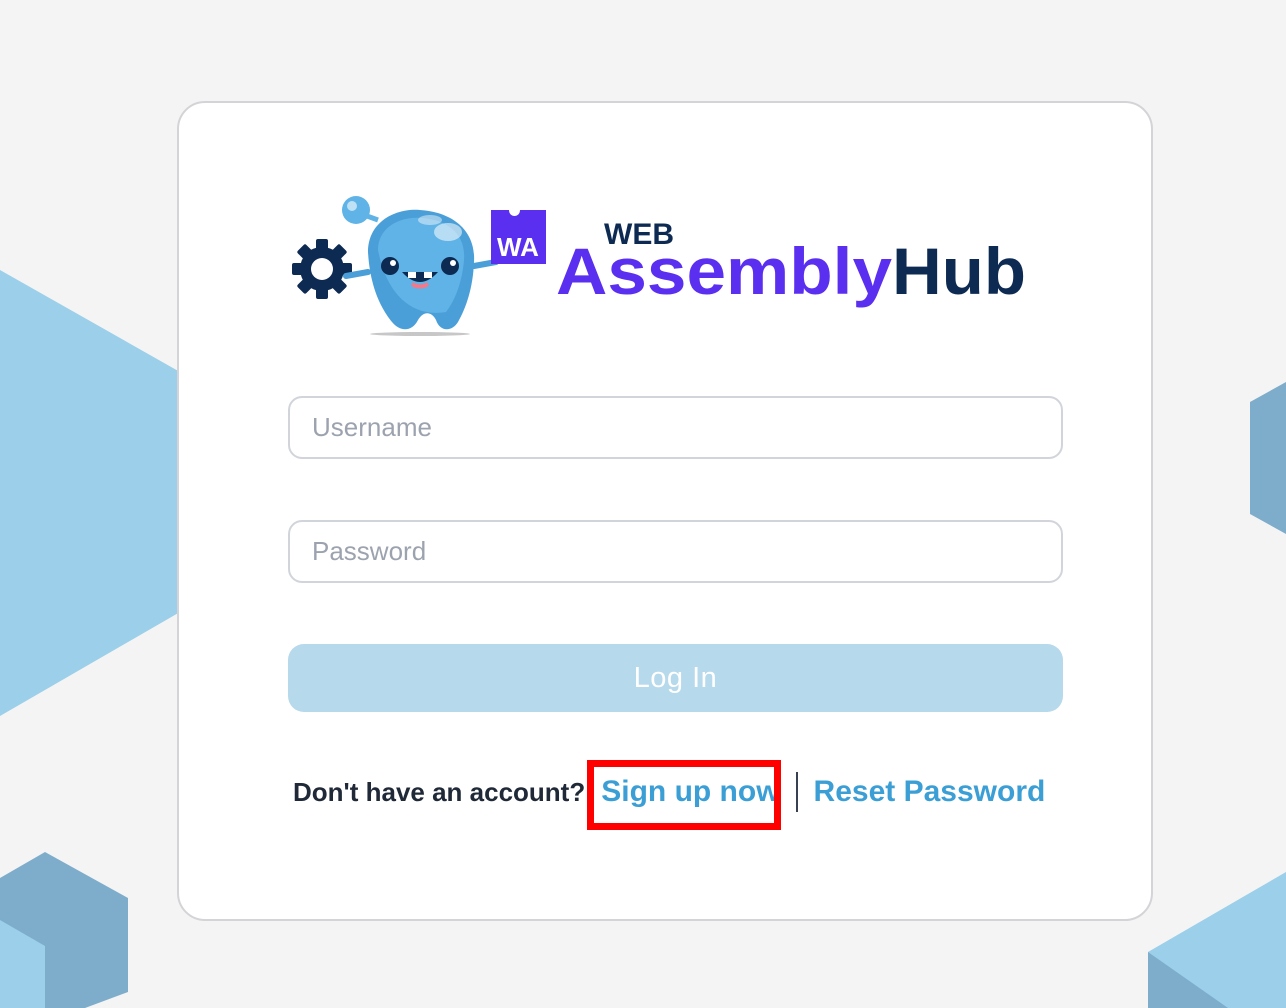 The image size is (1286, 1008). What do you see at coordinates (1268, 458) in the screenshot?
I see `bg-hexagon-right` at bounding box center [1268, 458].